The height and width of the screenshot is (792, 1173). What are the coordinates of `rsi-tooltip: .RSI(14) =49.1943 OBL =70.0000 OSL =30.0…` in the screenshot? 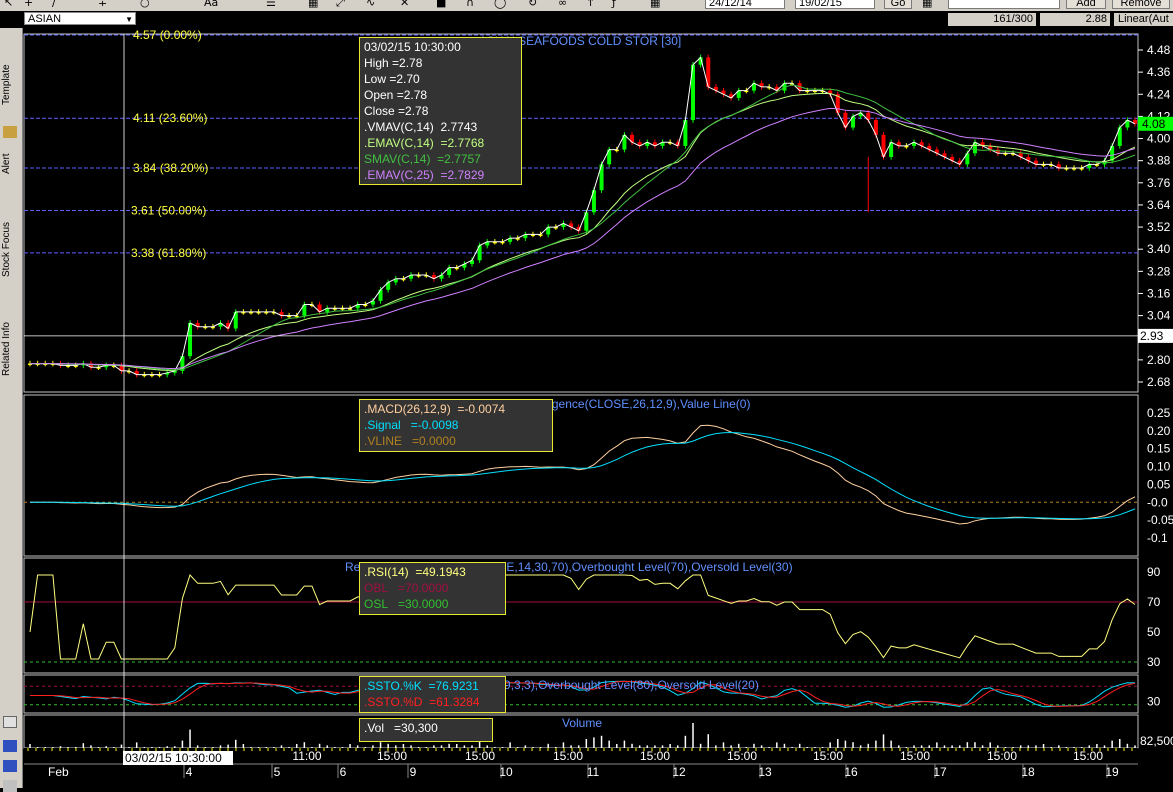 It's located at (432, 588).